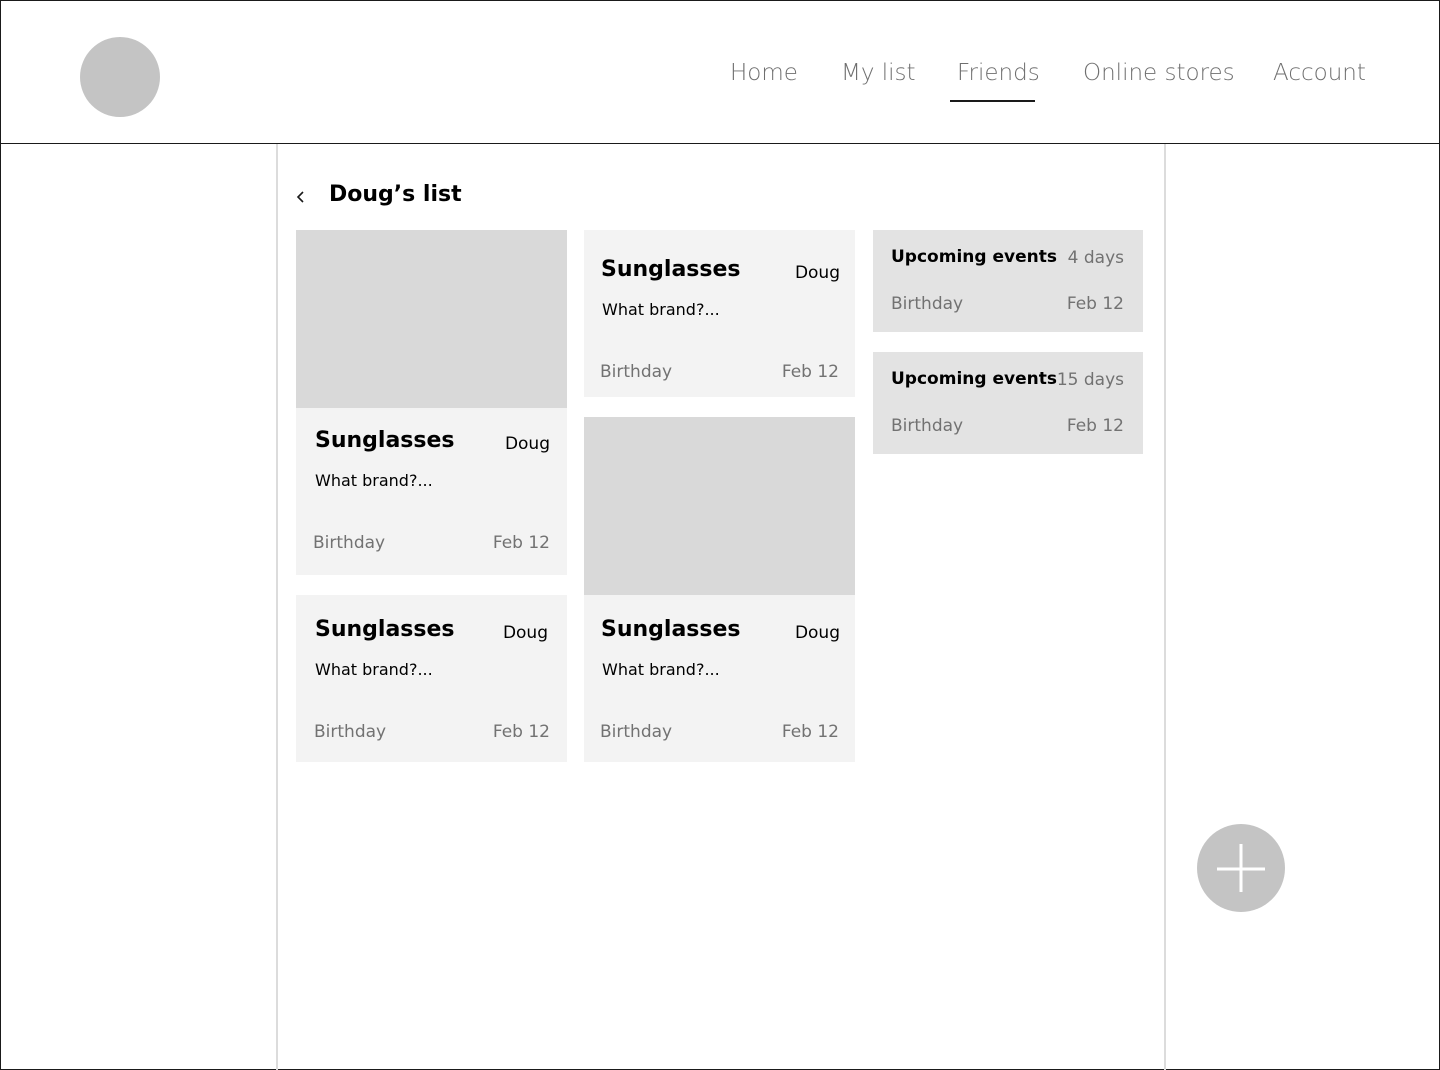 This screenshot has height=1070, width=1440. I want to click on nav-online-stores: Online stores, so click(1159, 73).